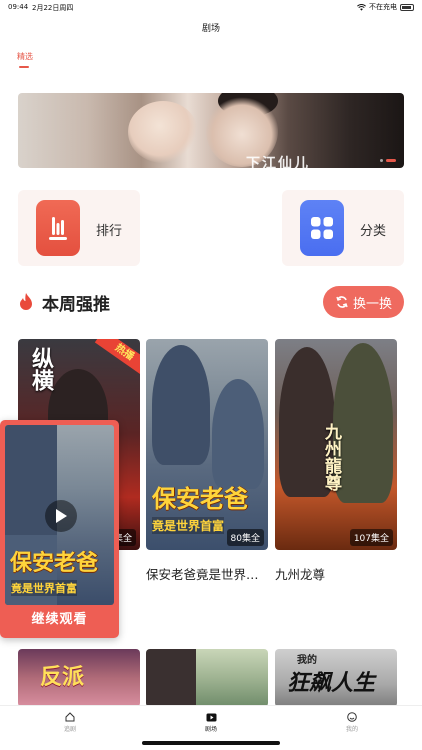  I want to click on continue-watching-card: 保安老爸 竟是世界首富 继续观看, so click(59, 529).